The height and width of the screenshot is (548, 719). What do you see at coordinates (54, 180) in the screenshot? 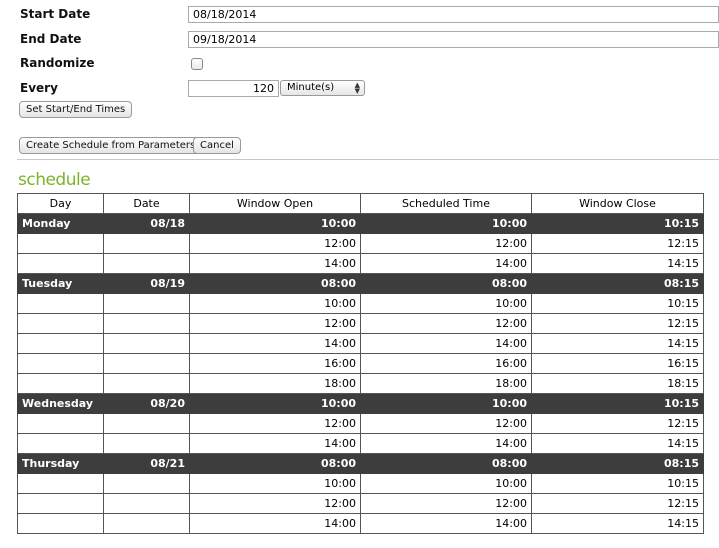
I see `schedule-title: schedule` at bounding box center [54, 180].